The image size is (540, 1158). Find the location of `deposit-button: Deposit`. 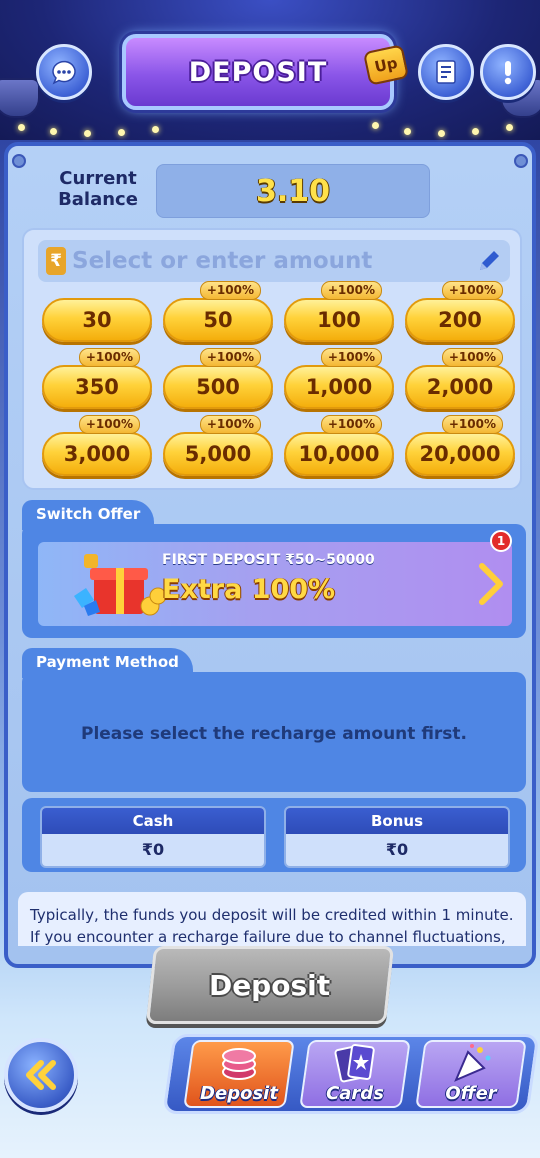

deposit-button: Deposit is located at coordinates (270, 985).